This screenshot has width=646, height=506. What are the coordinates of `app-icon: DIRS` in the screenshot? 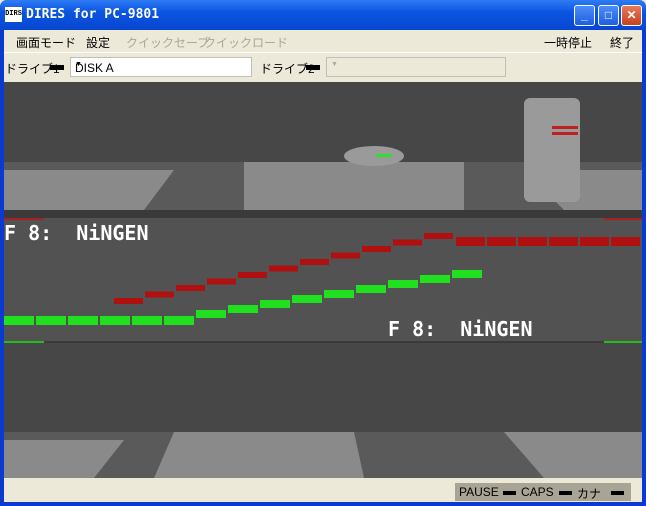 It's located at (13, 14).